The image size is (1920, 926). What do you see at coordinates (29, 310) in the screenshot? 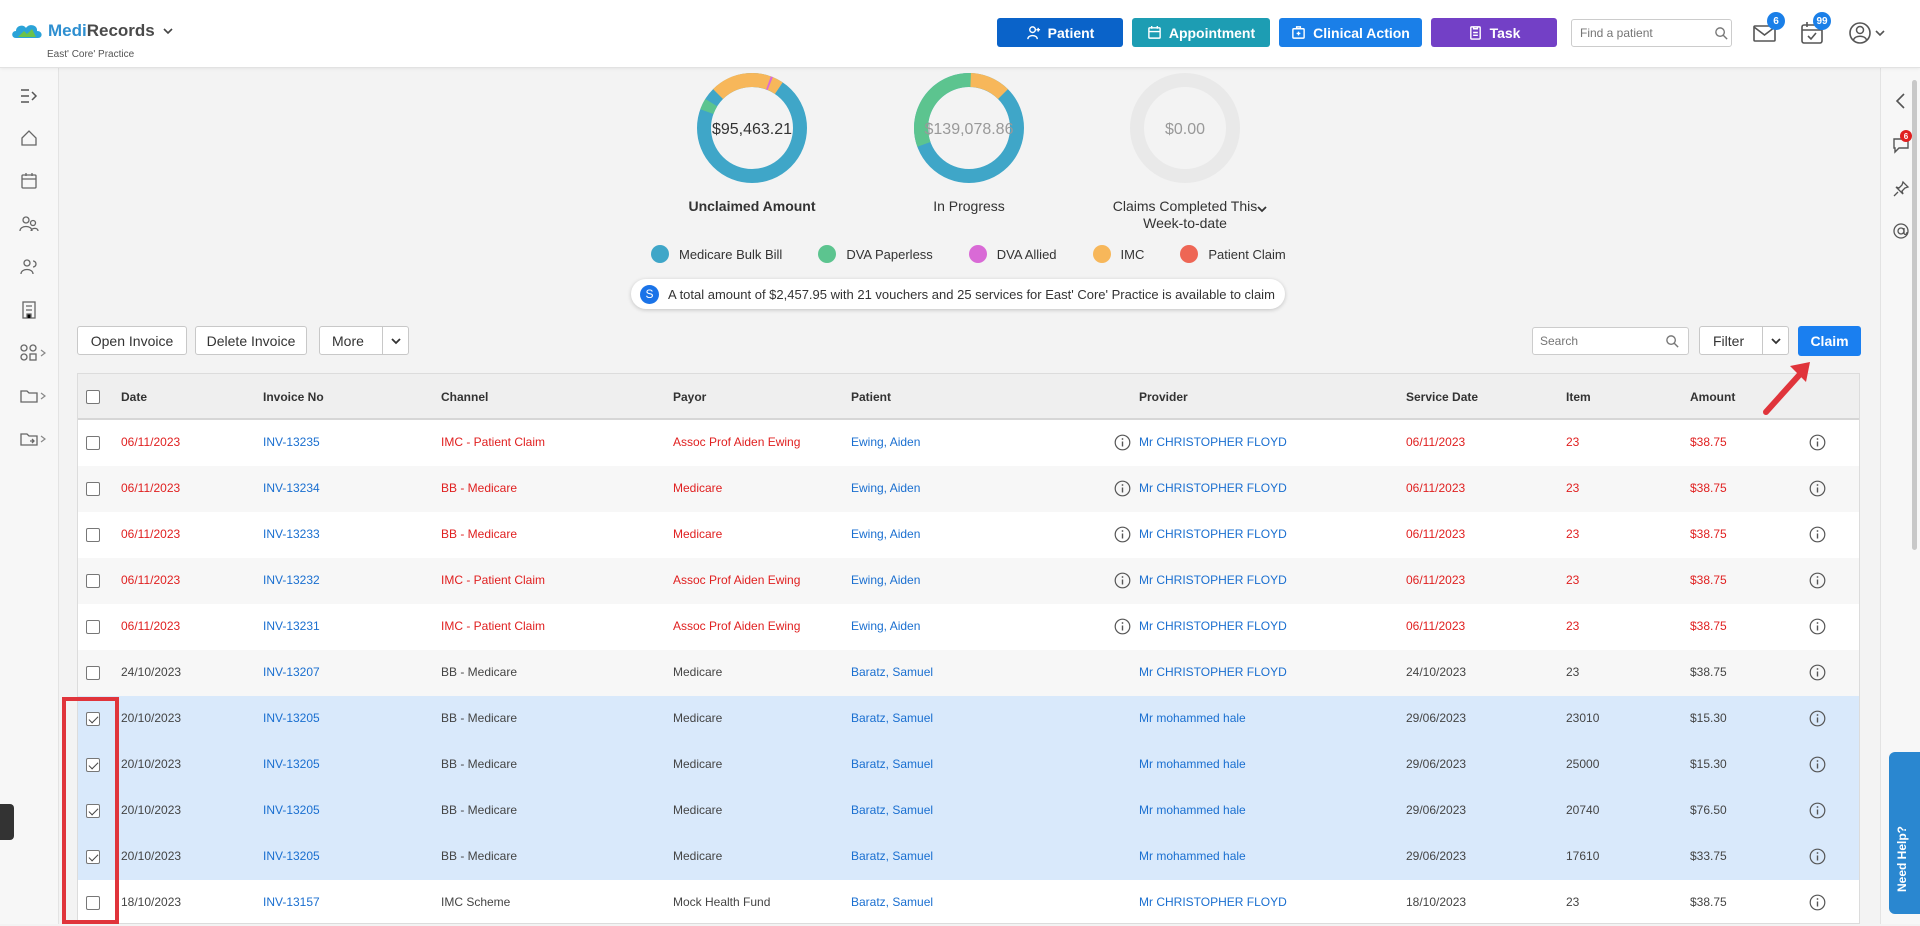
I see `building-icon` at bounding box center [29, 310].